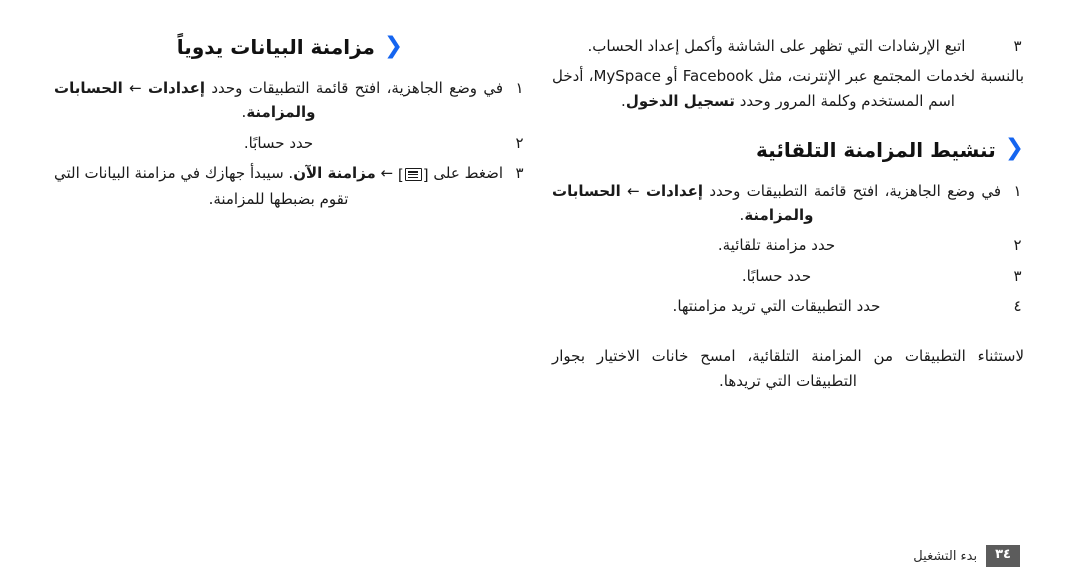 Image resolution: width=1080 pixels, height=586 pixels. What do you see at coordinates (334, 172) in the screenshot?
I see `sync-now-label: مزامنة الآن` at bounding box center [334, 172].